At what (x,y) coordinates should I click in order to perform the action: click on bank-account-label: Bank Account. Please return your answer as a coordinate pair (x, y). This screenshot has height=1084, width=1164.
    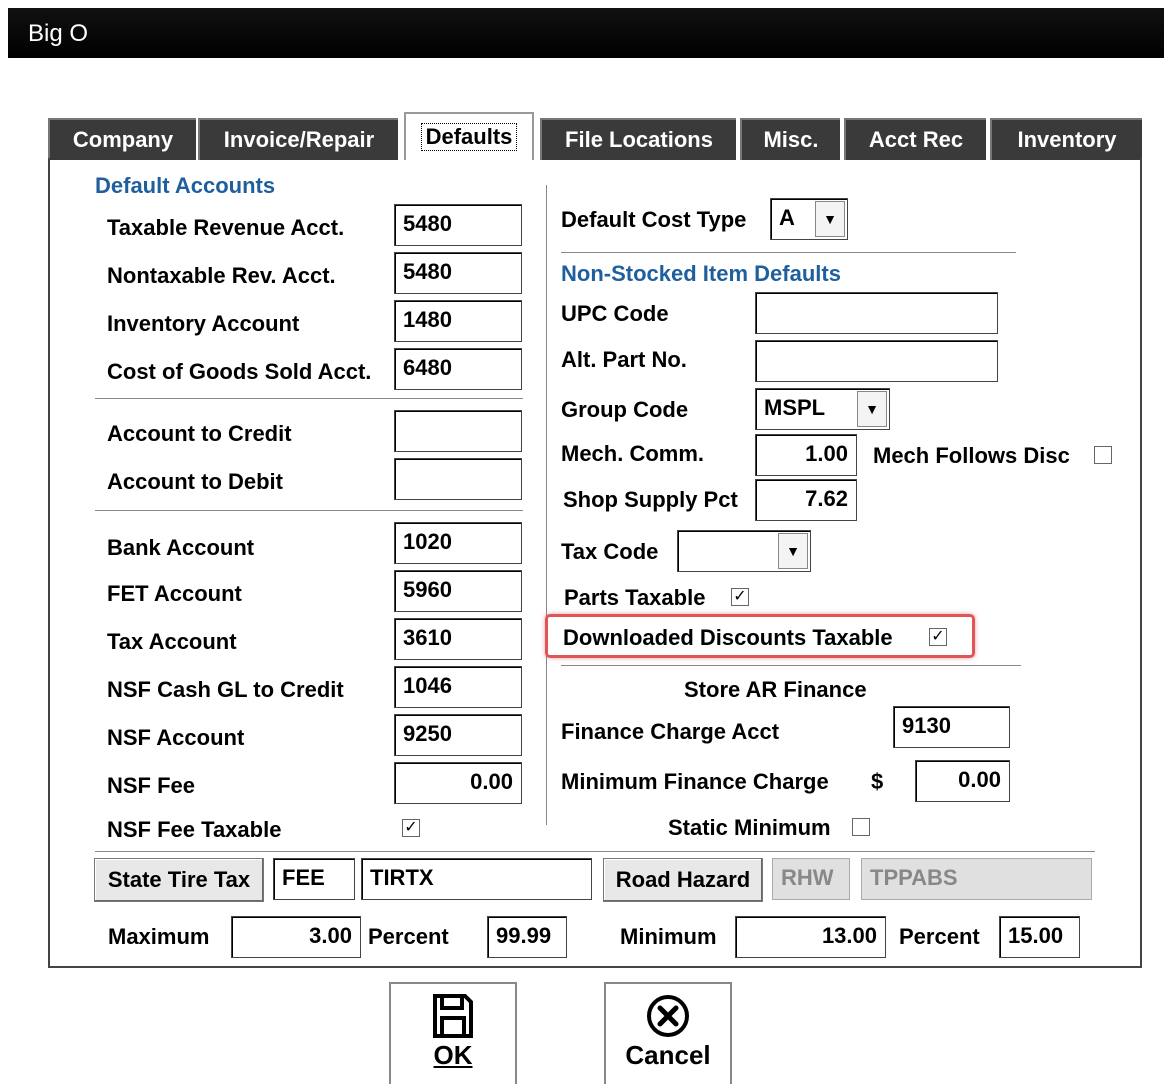
    Looking at the image, I should click on (181, 547).